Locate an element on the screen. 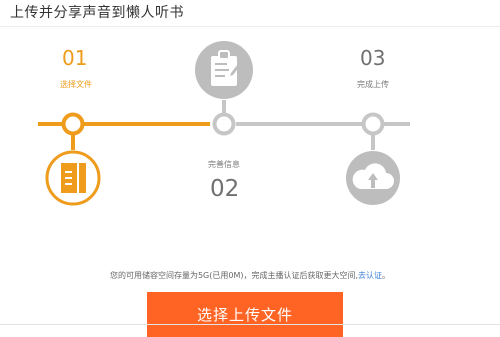 Image resolution: width=500 pixels, height=337 pixels. storage-quota-note: 您的可用储容空间存量为5G(已用0M)，完成主播认证后获取更大空间,去认证。 is located at coordinates (250, 275).